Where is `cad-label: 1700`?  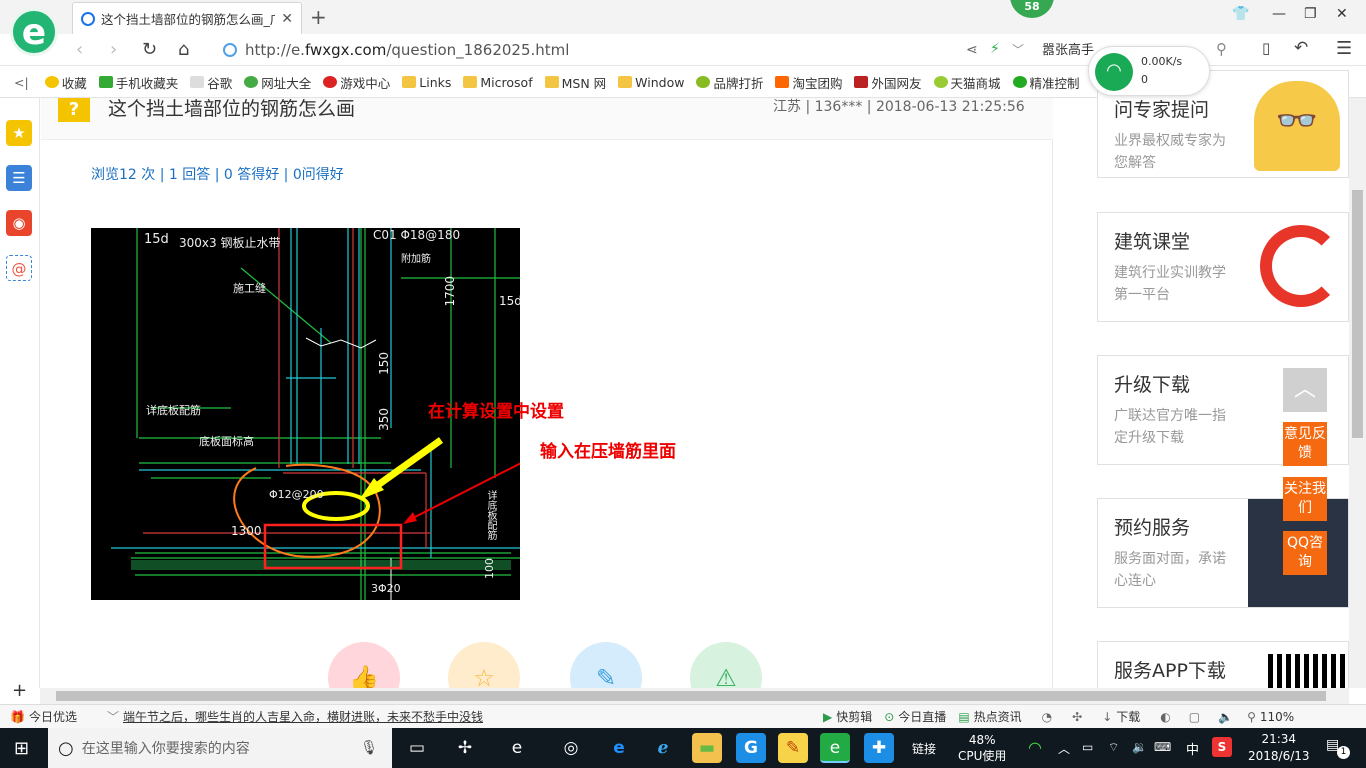
cad-label: 1700 is located at coordinates (450, 291).